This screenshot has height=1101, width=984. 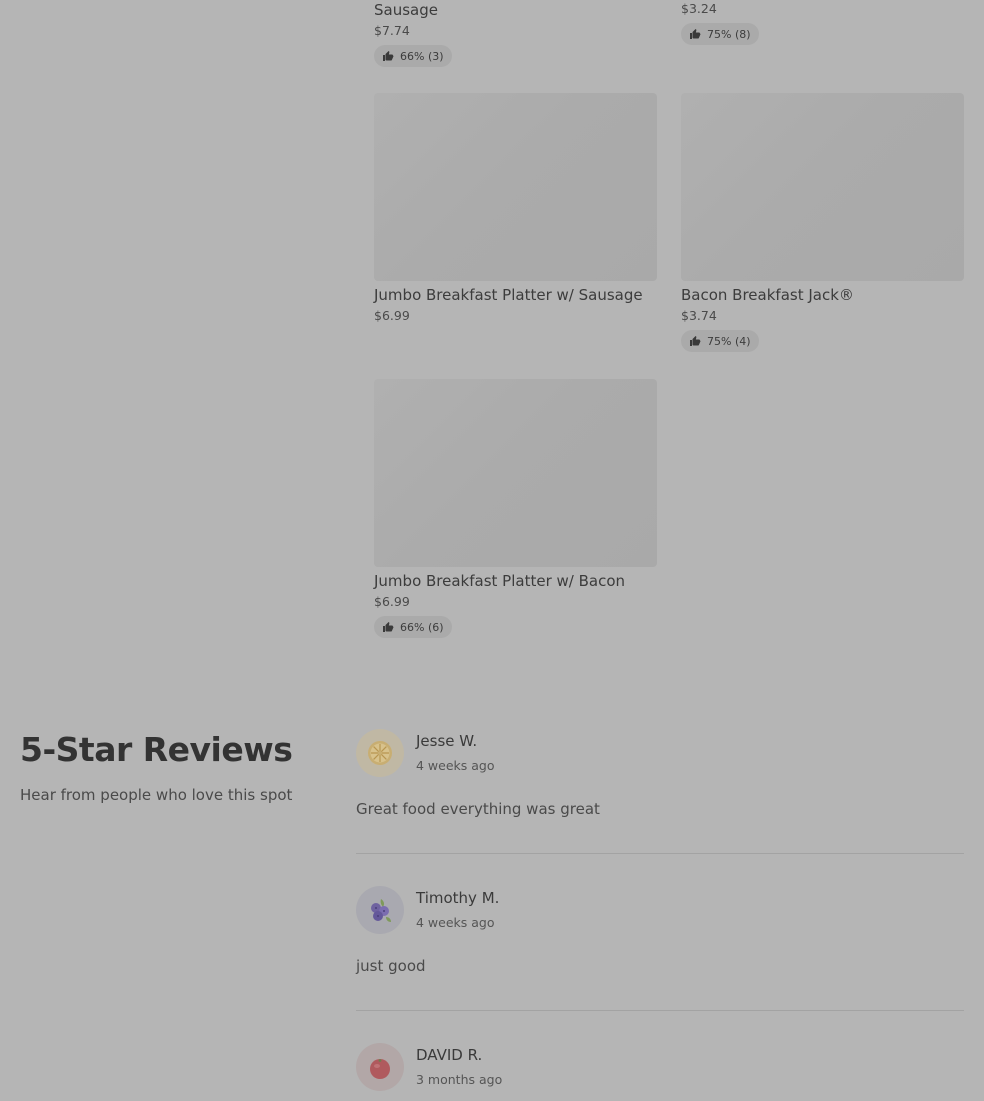 I want to click on rating-badge: 66% (3), so click(x=413, y=56).